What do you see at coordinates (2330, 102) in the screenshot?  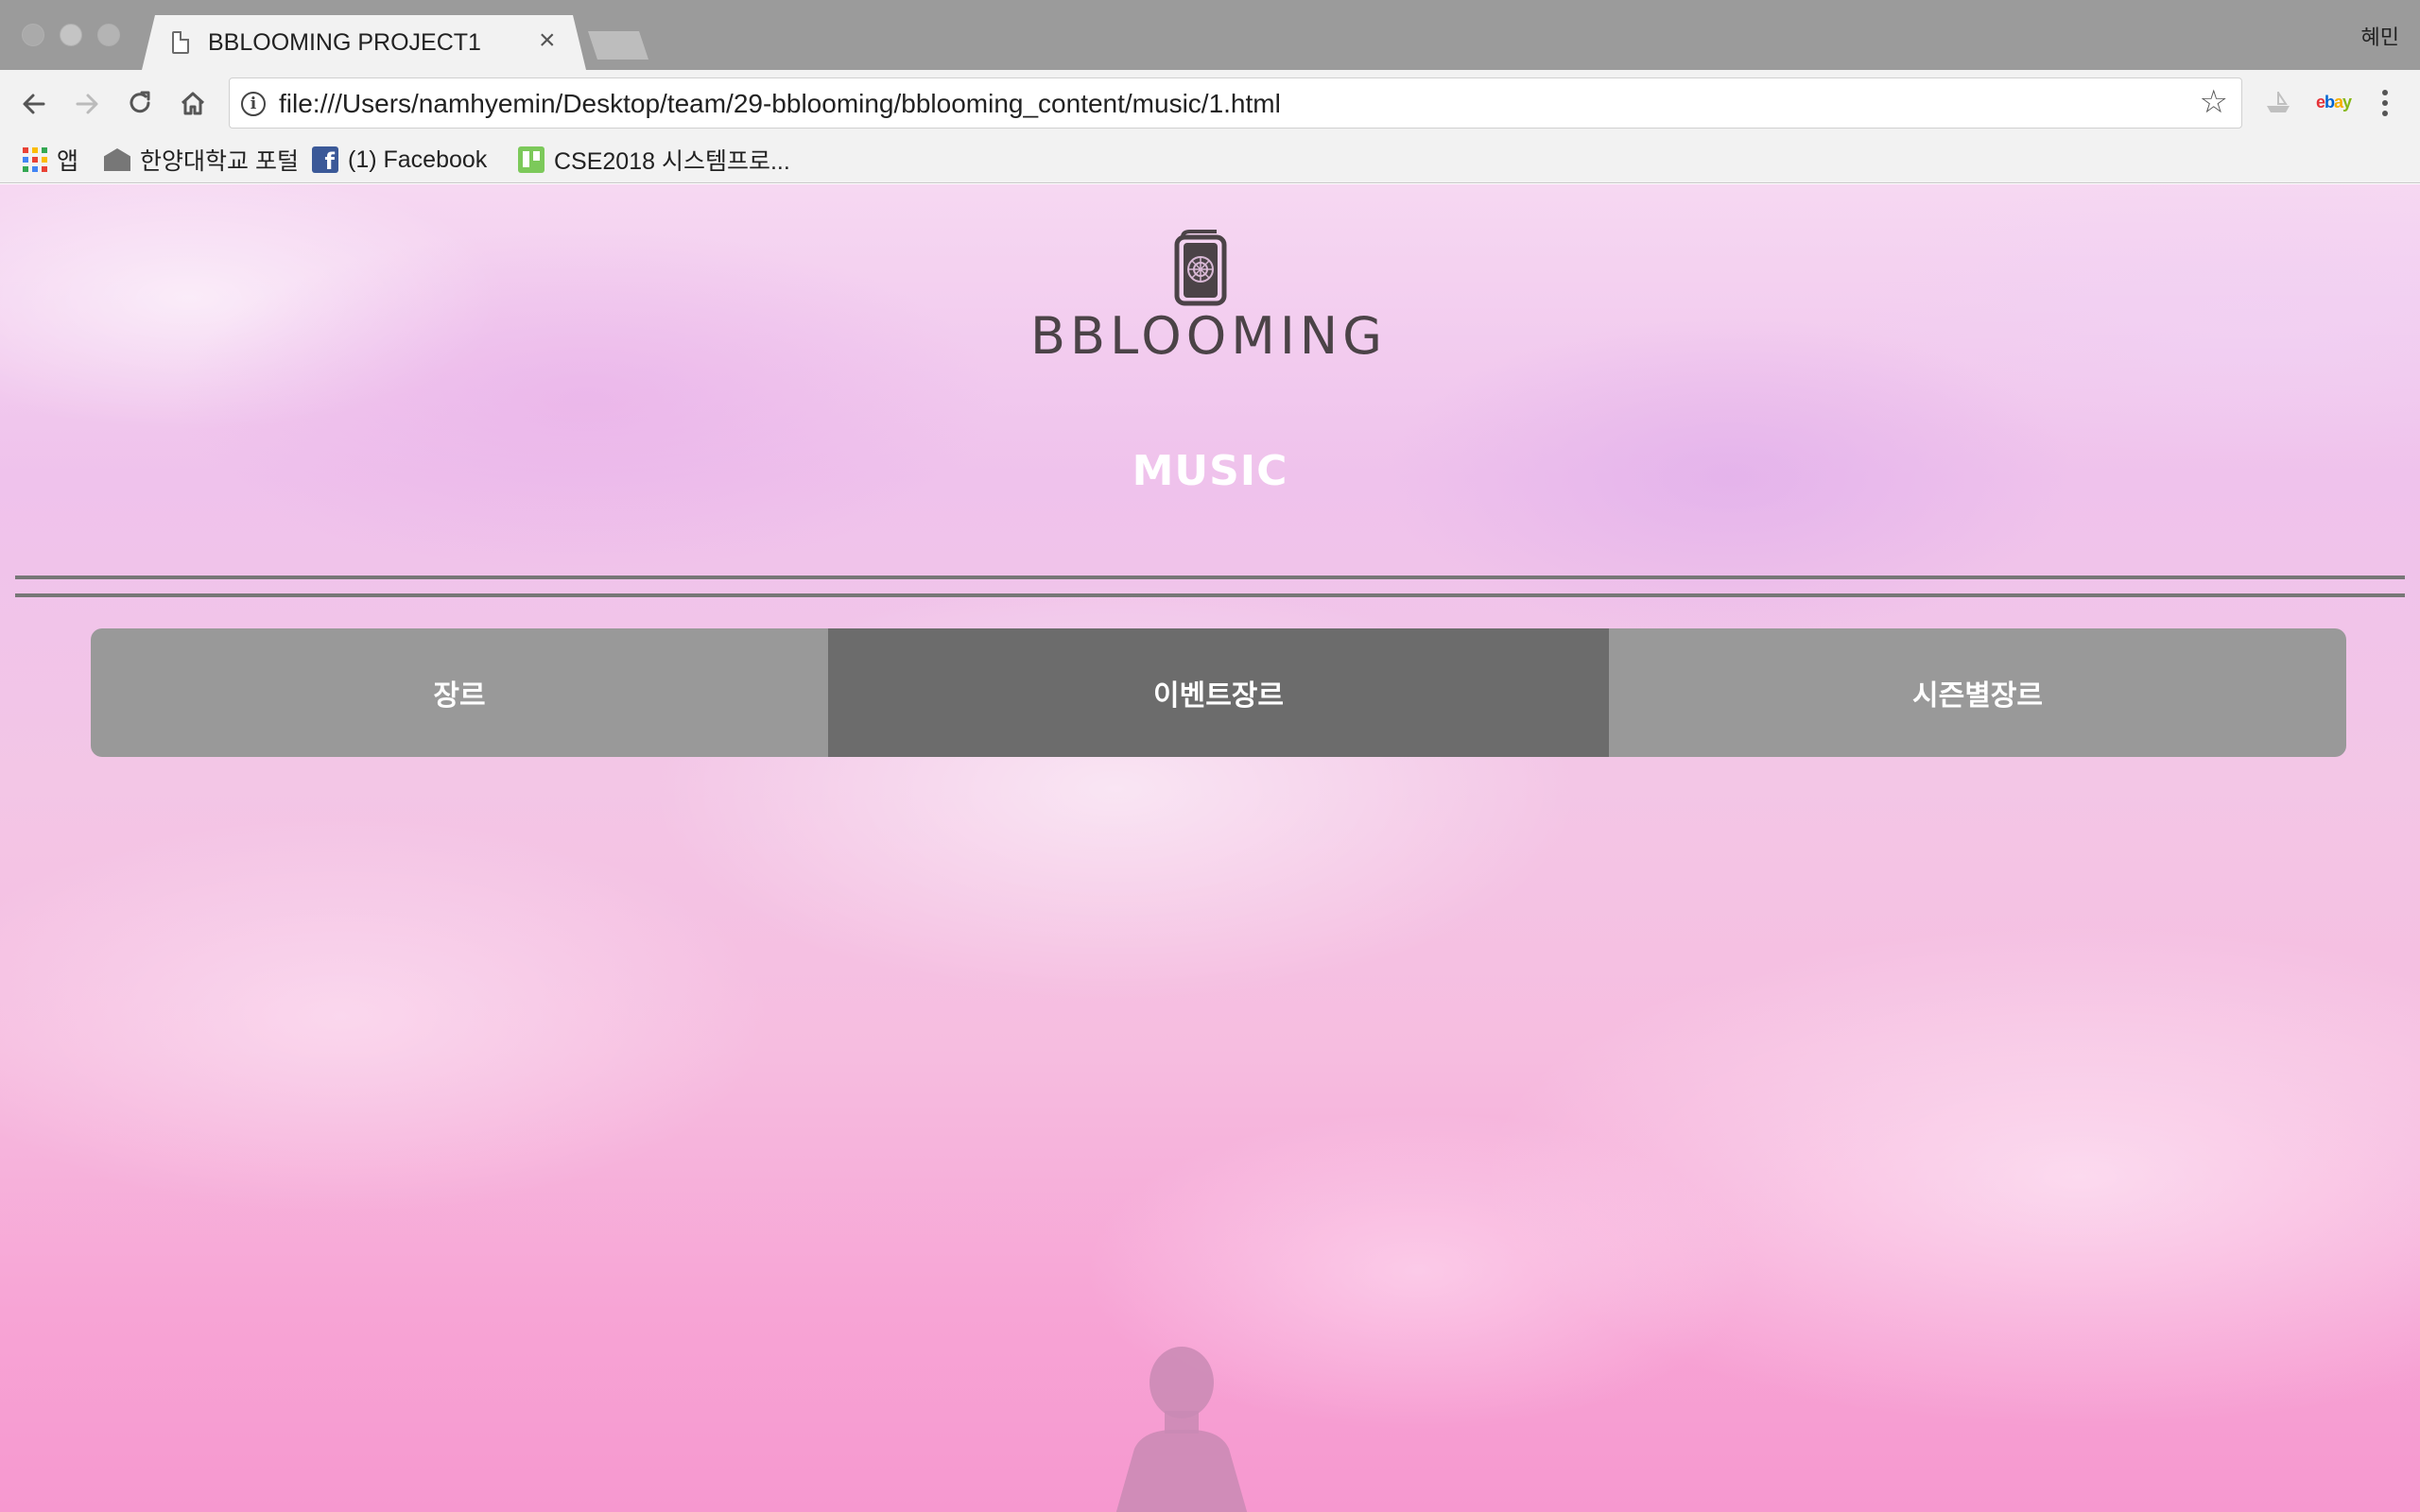 I see `ebay-b: b` at bounding box center [2330, 102].